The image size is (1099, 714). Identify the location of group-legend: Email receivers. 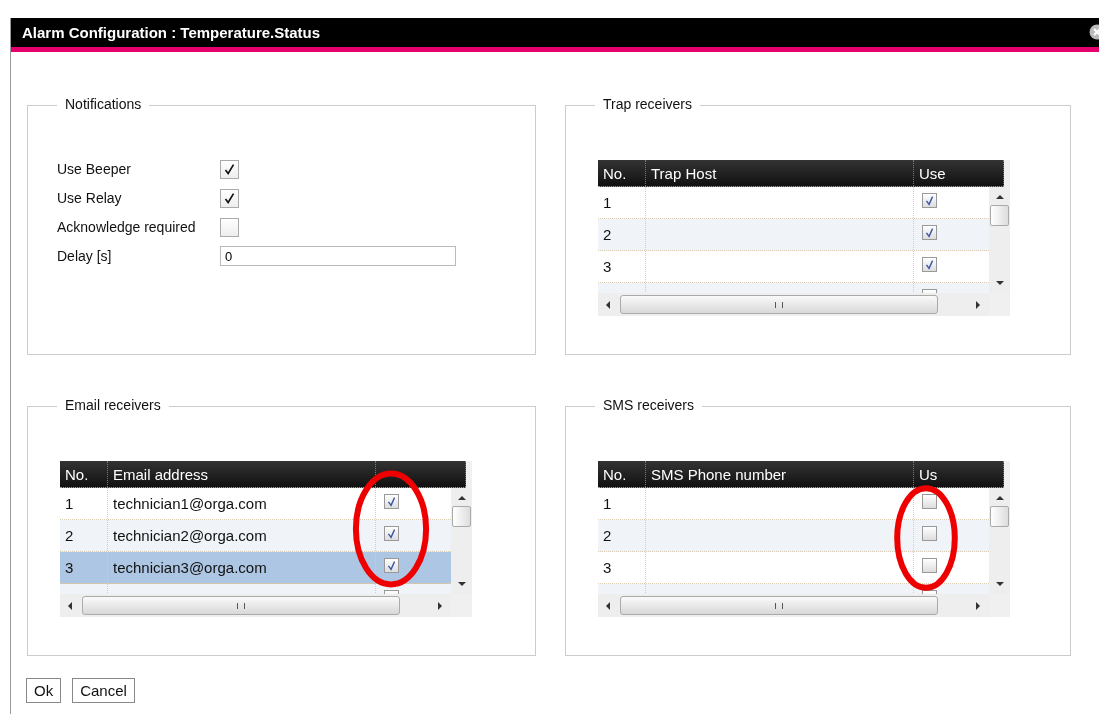
(113, 405).